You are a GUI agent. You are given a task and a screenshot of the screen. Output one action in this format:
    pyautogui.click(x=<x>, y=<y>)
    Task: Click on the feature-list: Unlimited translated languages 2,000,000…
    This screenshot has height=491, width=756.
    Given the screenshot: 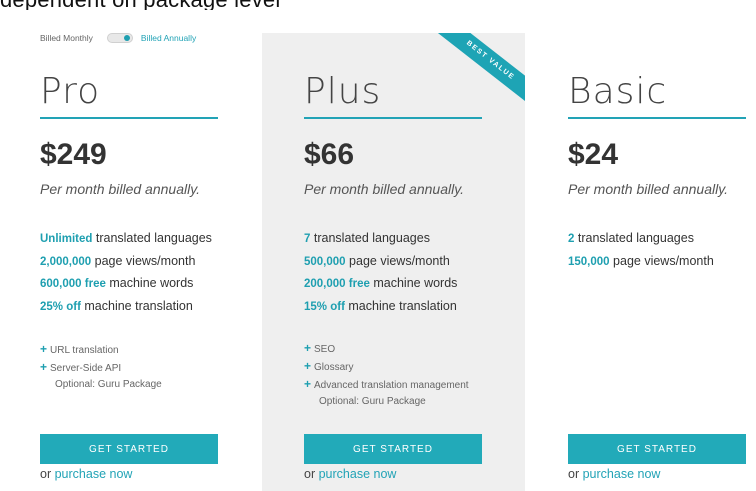 What is the action you would take?
    pyautogui.click(x=126, y=274)
    